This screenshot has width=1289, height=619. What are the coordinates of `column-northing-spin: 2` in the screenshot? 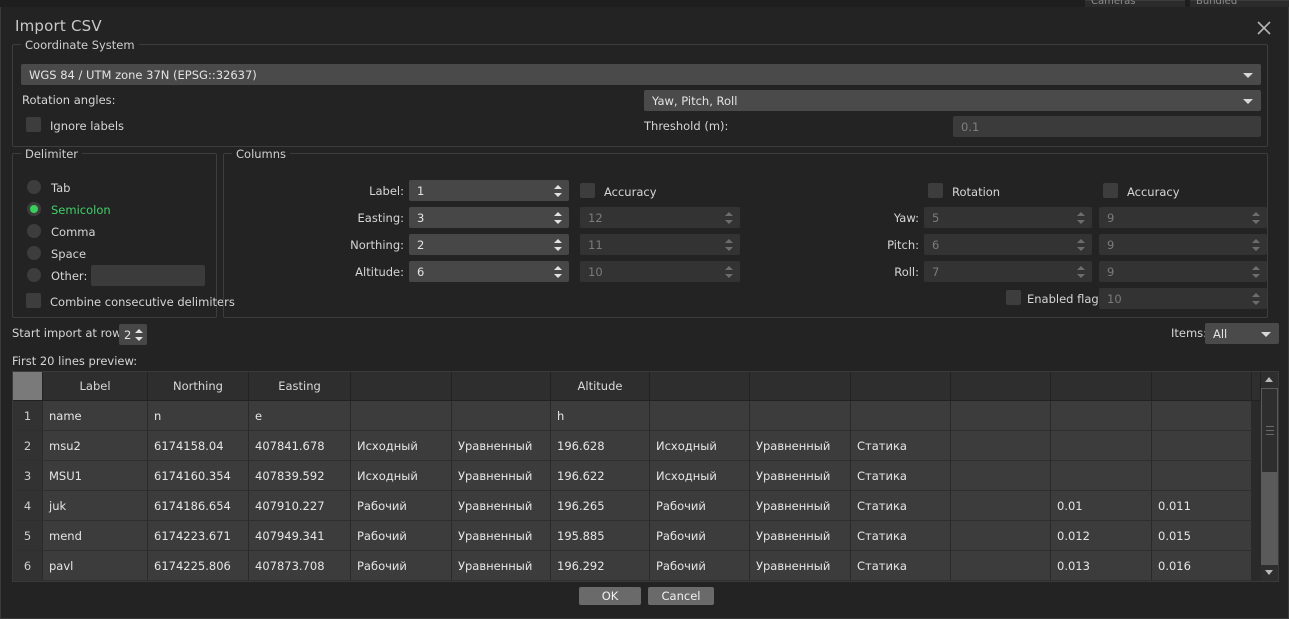 It's located at (489, 244).